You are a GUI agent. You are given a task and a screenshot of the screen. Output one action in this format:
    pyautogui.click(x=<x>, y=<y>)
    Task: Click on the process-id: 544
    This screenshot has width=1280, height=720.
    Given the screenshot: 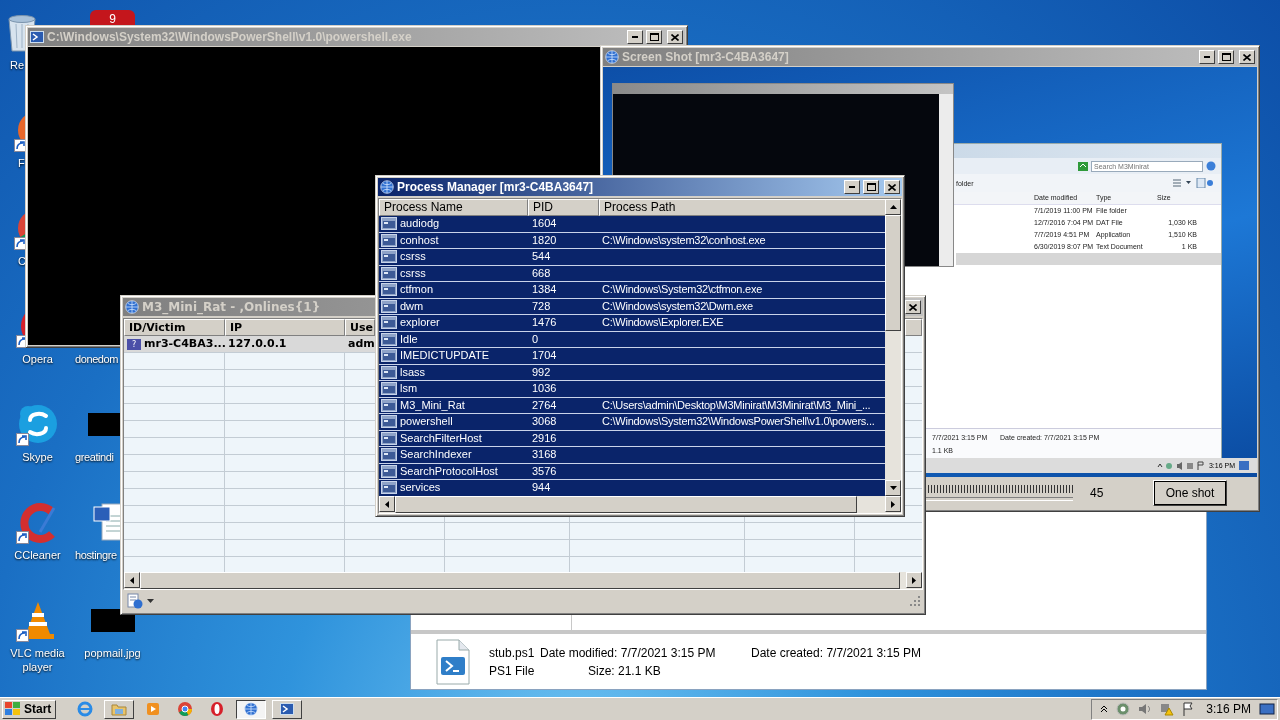 What is the action you would take?
    pyautogui.click(x=541, y=256)
    